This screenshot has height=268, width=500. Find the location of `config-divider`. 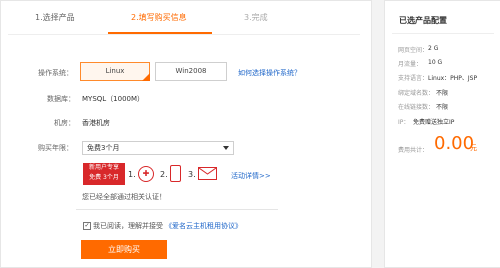

config-divider is located at coordinates (443, 33).